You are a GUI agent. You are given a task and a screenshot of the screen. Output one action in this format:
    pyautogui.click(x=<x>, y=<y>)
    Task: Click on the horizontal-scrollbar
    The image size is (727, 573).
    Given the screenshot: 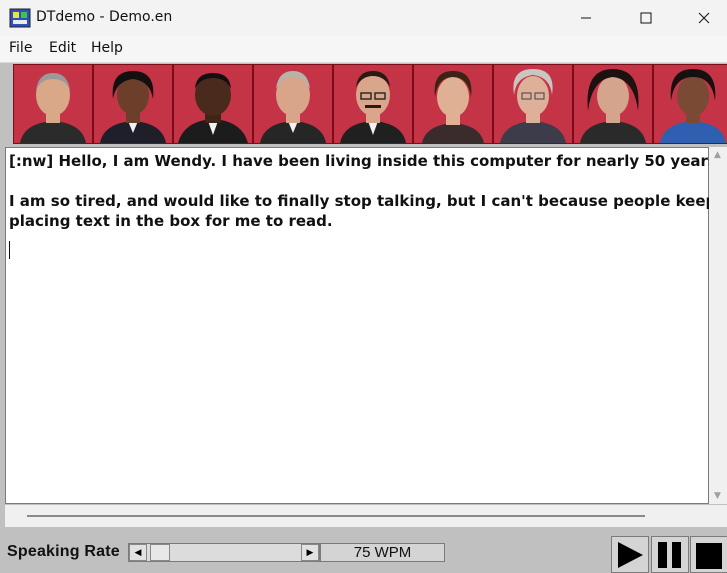 What is the action you would take?
    pyautogui.click(x=366, y=516)
    